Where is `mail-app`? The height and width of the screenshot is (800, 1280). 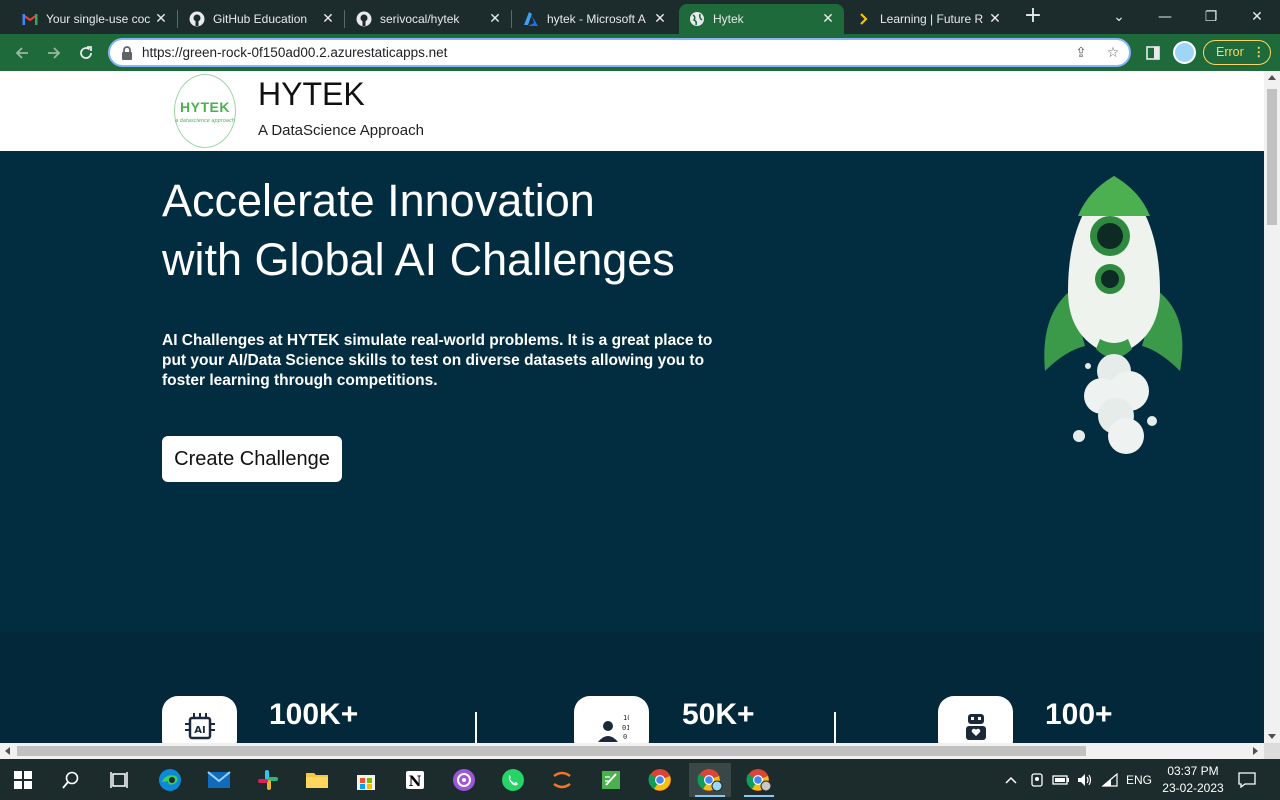 mail-app is located at coordinates (219, 780).